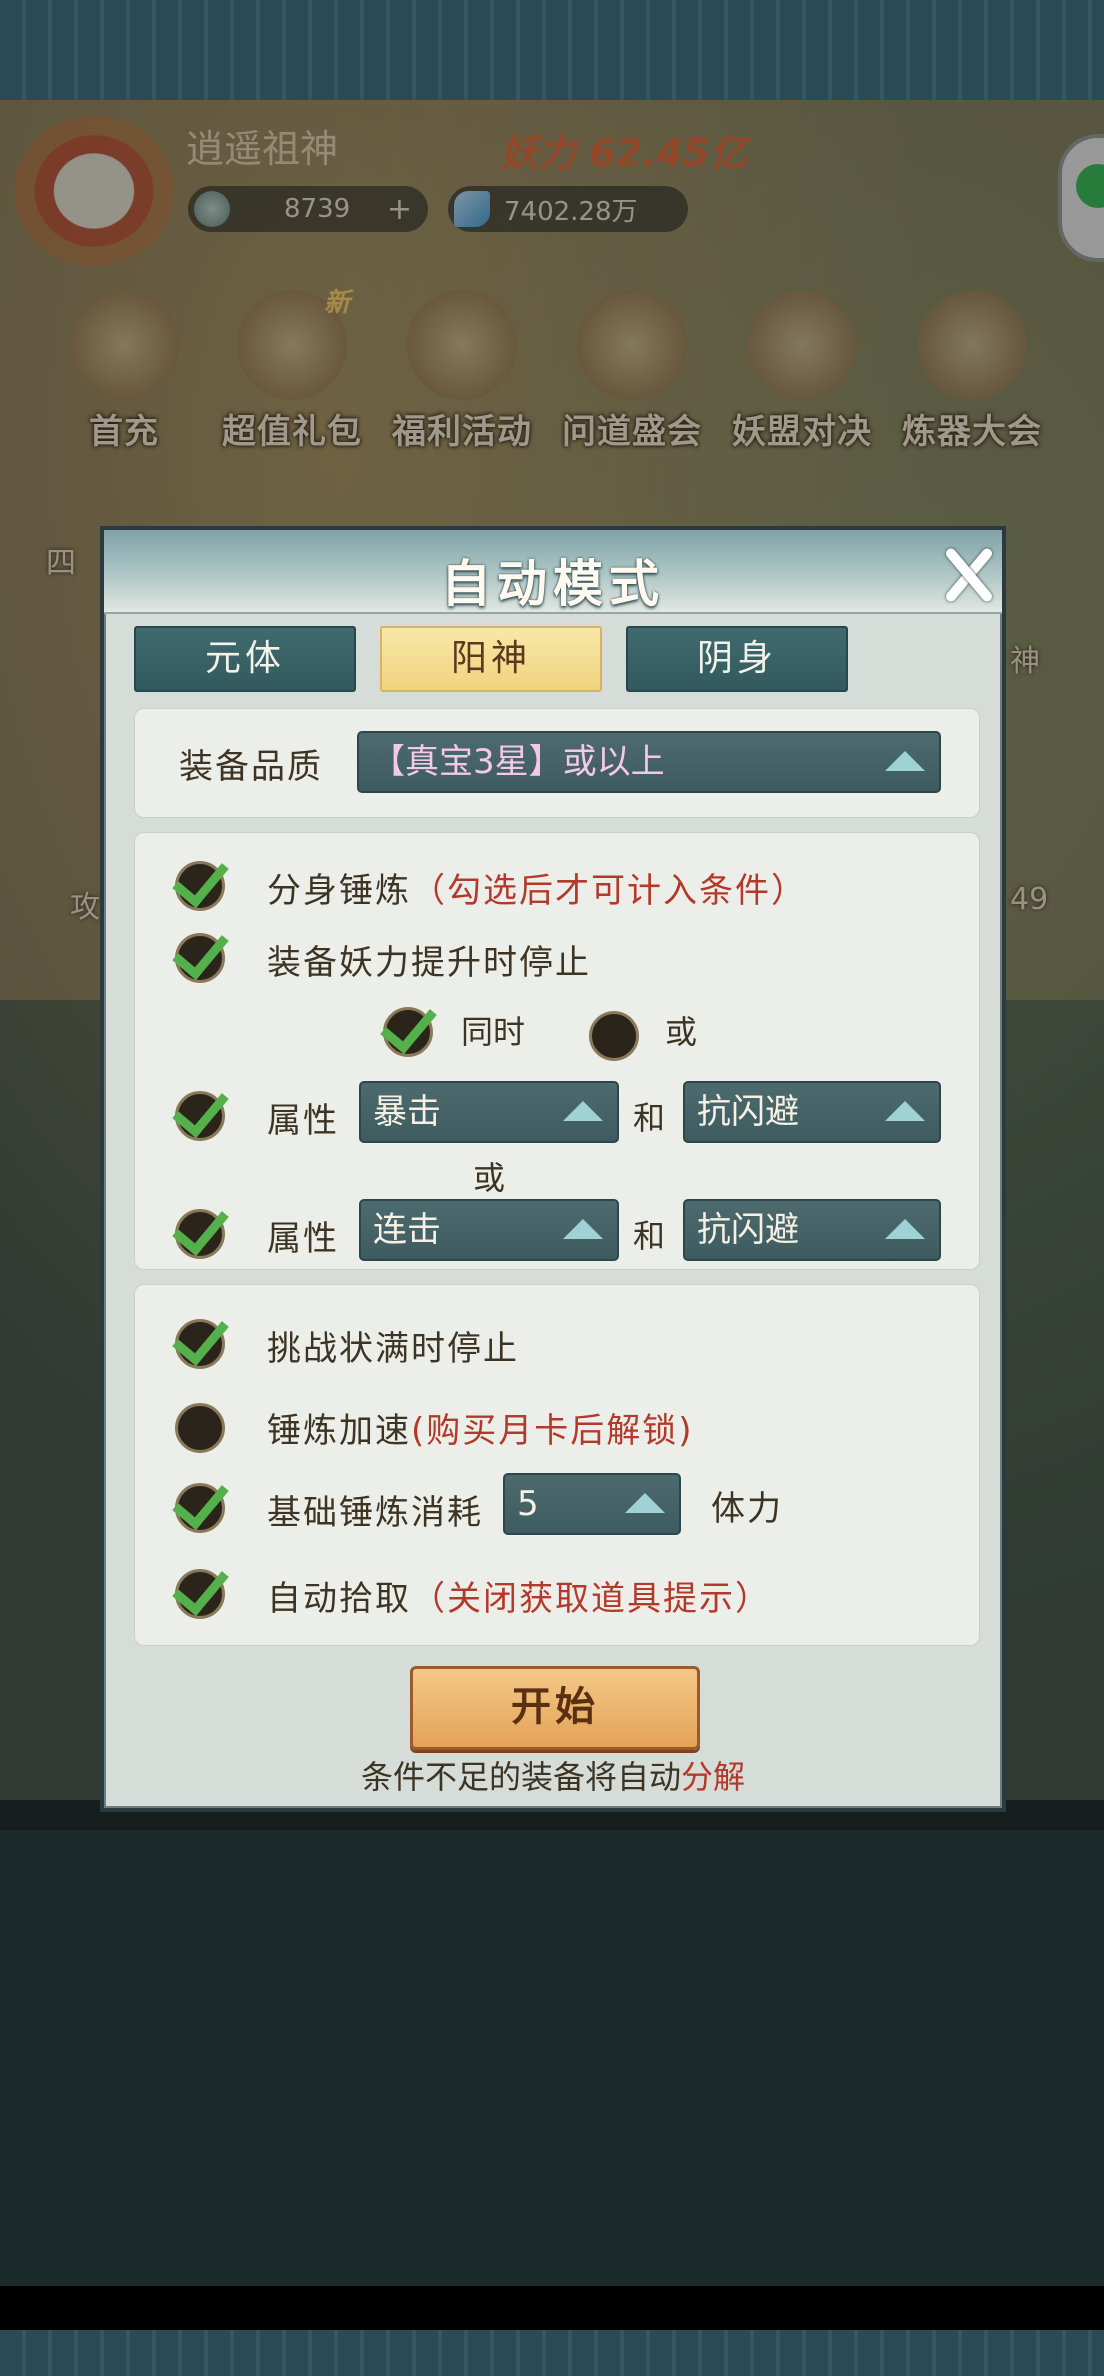  What do you see at coordinates (245, 659) in the screenshot?
I see `tab-yuanti: 元体` at bounding box center [245, 659].